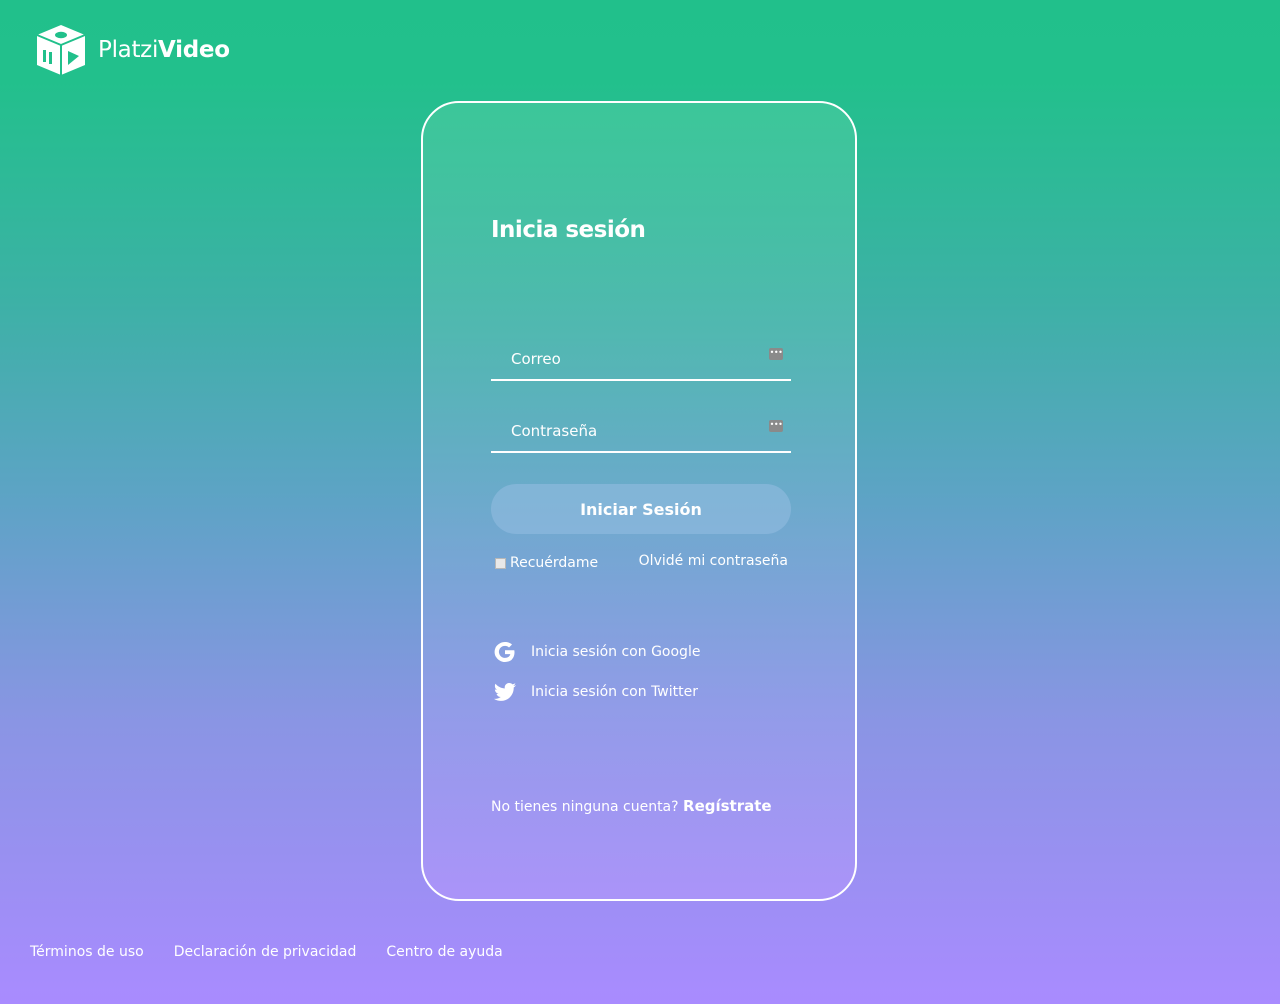 This screenshot has height=1004, width=1280. What do you see at coordinates (128, 49) in the screenshot?
I see `brand-name-light: Platzi` at bounding box center [128, 49].